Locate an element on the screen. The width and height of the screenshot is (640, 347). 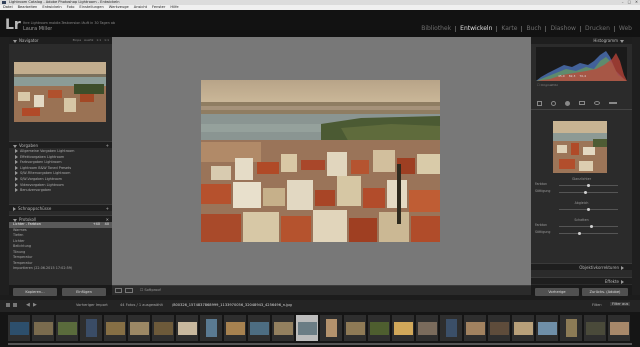
shadow-saturation-slider is located at coordinates (588, 233).